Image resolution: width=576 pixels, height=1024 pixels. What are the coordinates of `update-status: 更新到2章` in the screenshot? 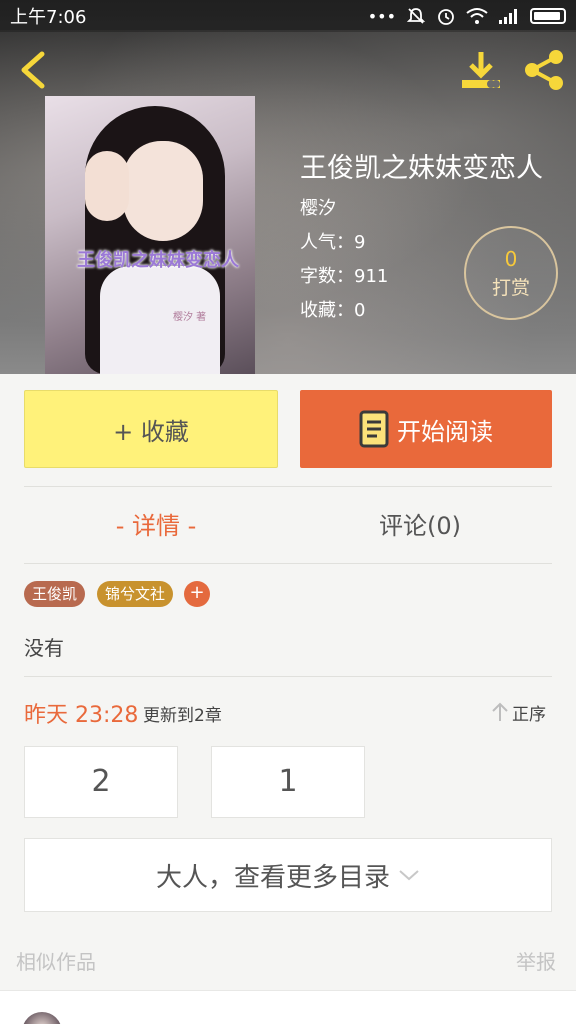 It's located at (182, 716).